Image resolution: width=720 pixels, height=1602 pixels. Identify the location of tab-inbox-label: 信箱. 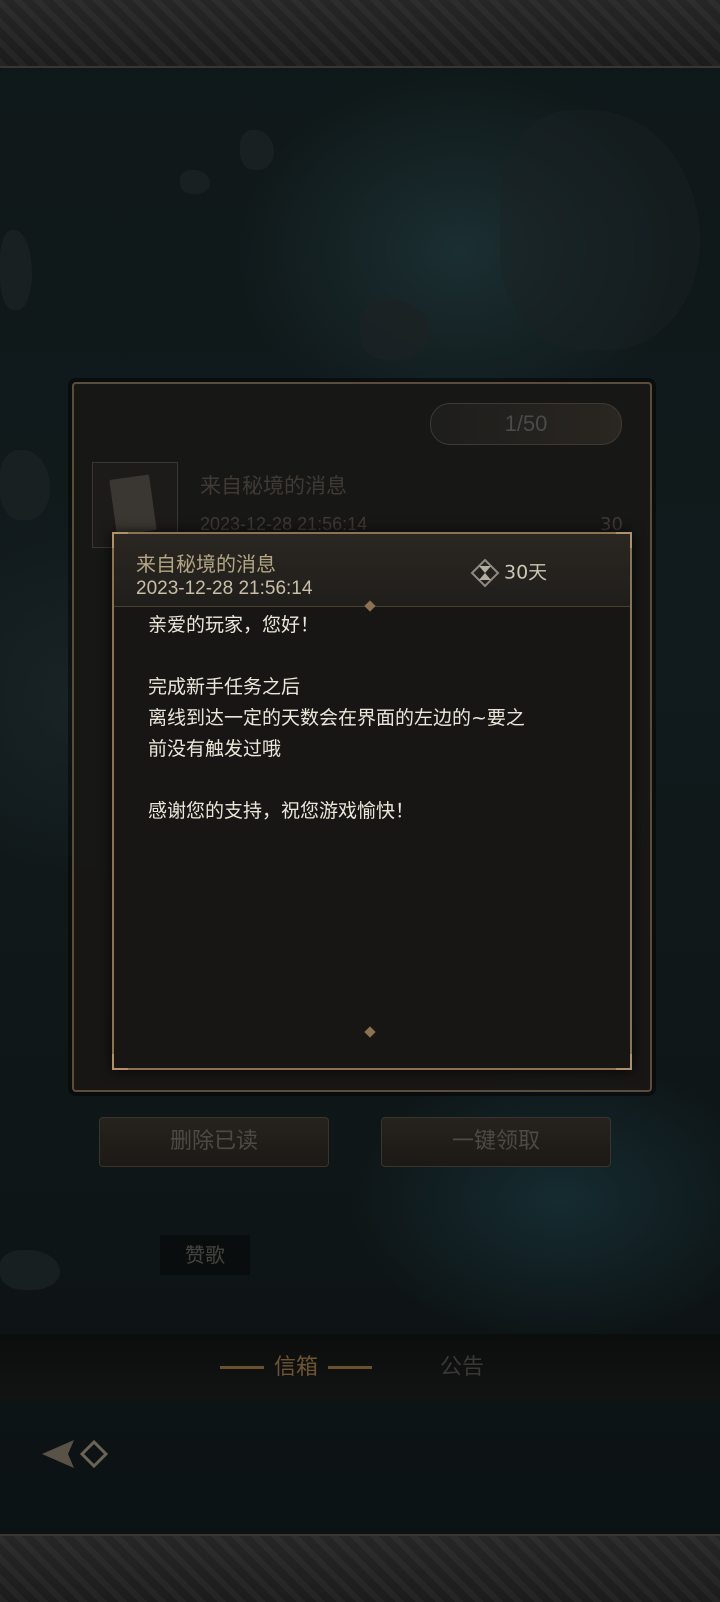
(295, 1367).